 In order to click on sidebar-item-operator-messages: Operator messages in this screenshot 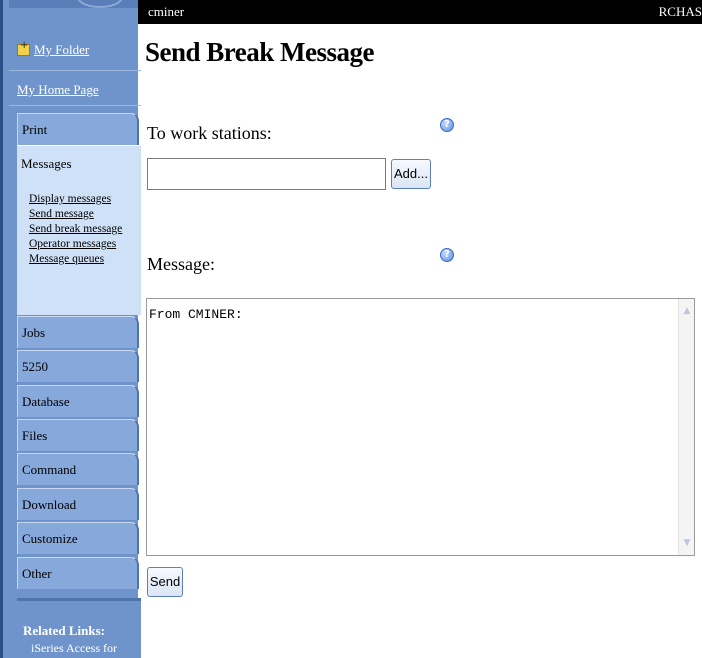, I will do `click(85, 244)`.